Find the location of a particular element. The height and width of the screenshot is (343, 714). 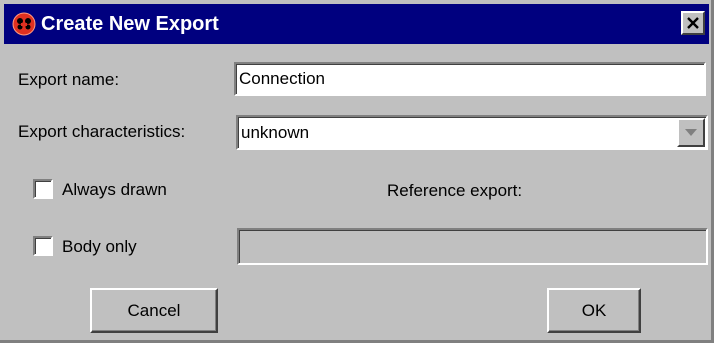

export-name-label: Export name: is located at coordinates (69, 79).